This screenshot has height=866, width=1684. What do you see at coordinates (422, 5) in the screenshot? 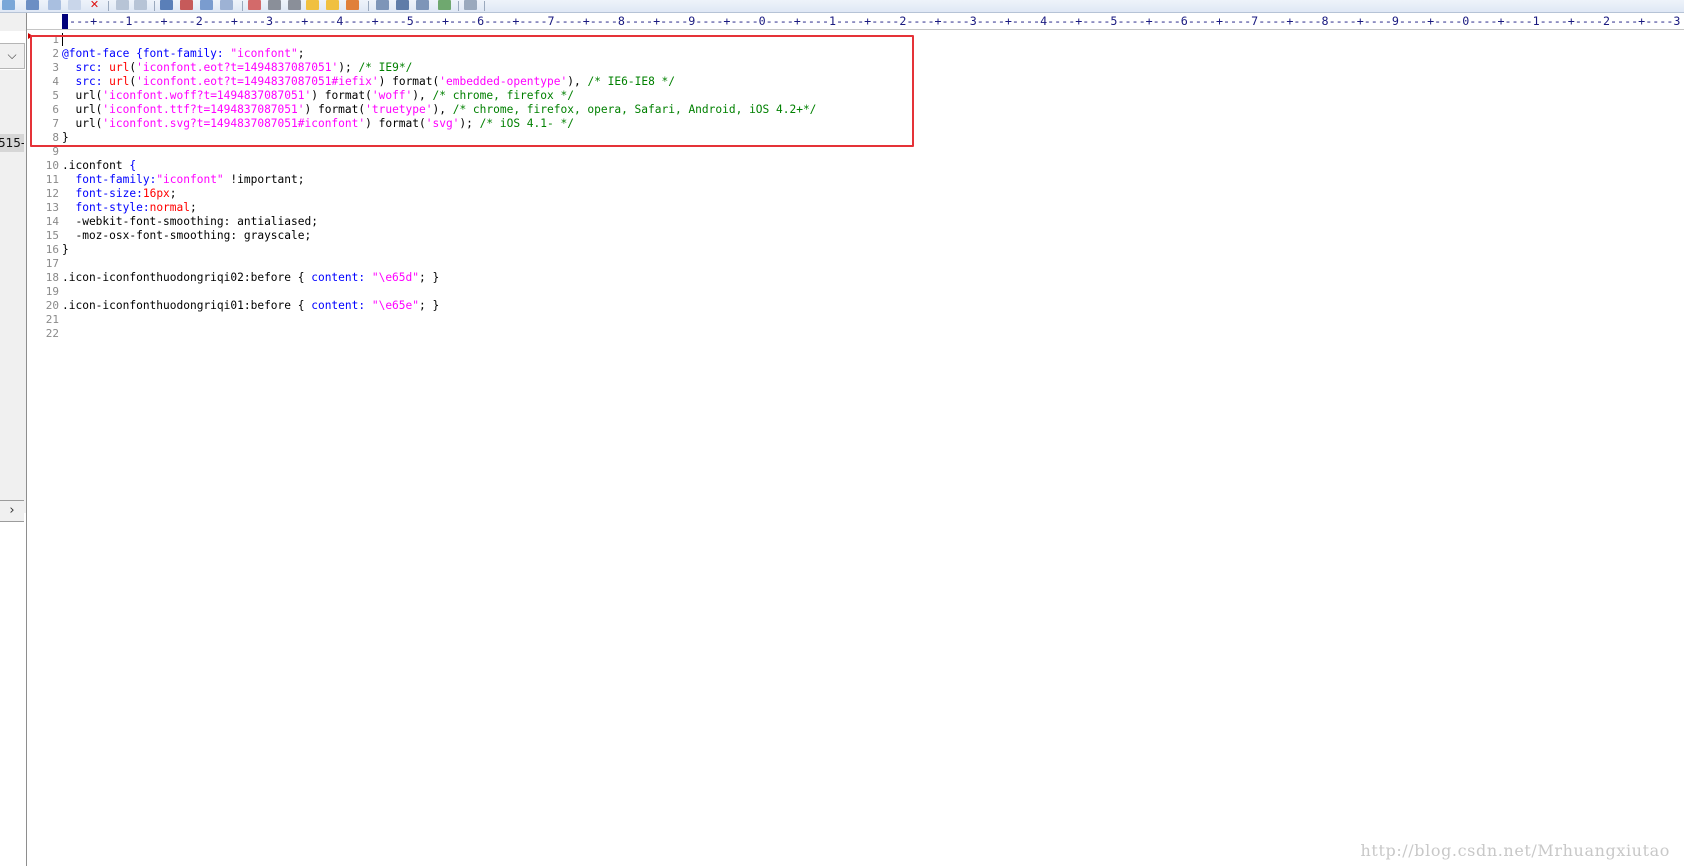
I see `compare-icon` at bounding box center [422, 5].